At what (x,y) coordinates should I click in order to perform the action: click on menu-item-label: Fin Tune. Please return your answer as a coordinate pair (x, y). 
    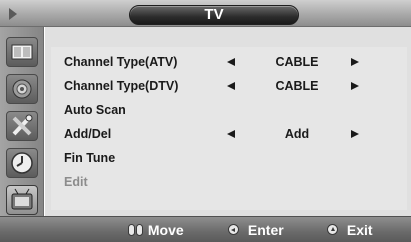
    Looking at the image, I should click on (90, 158).